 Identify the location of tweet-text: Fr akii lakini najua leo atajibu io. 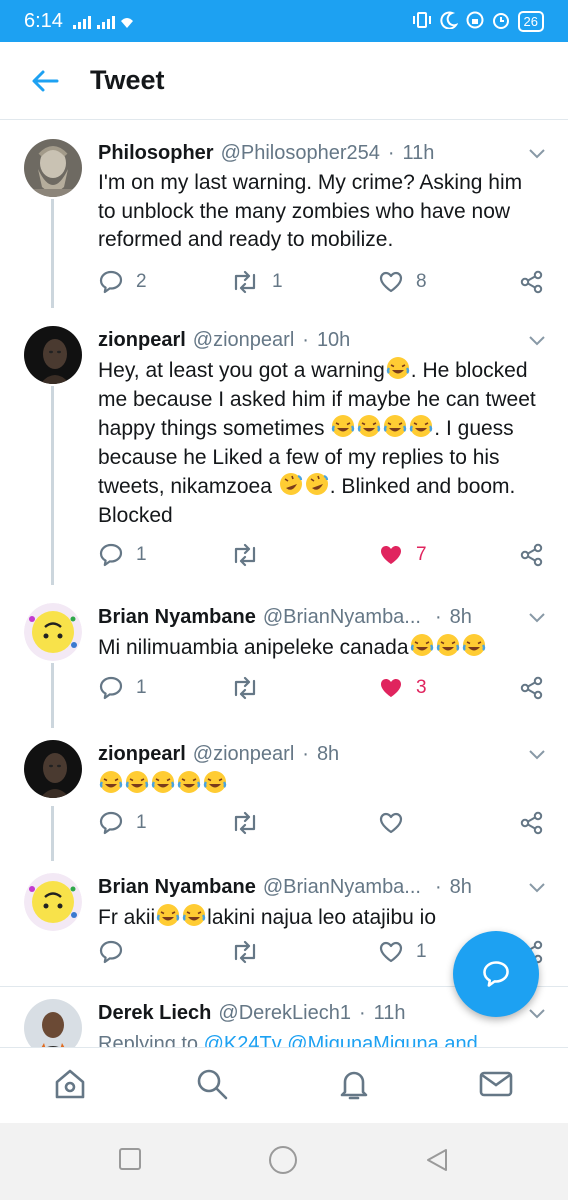
(318, 918).